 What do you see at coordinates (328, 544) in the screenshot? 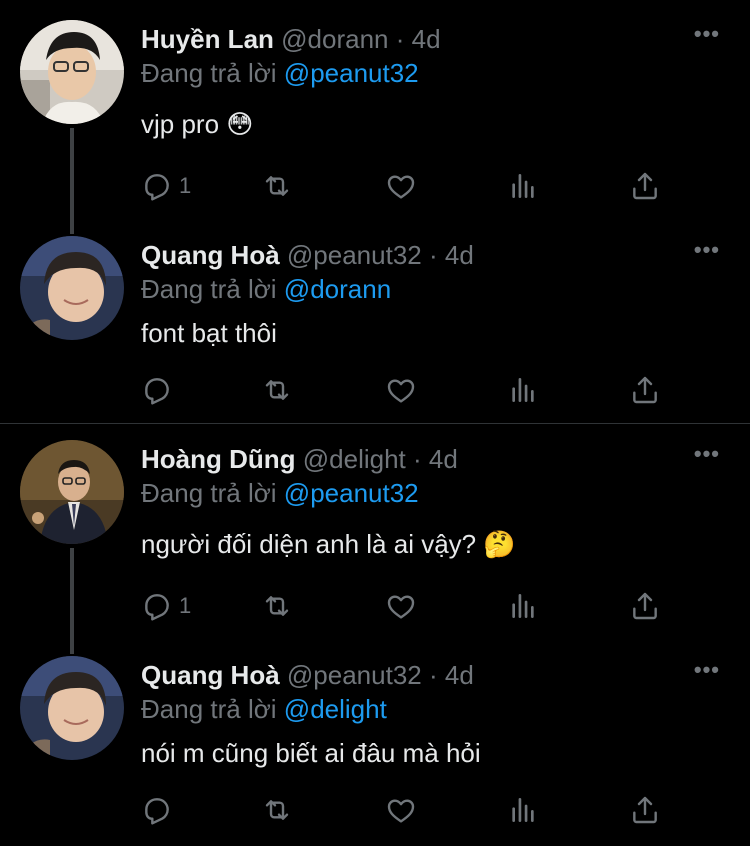
I see `tweet-text: người đối diện anh là ai vậy? 🤔` at bounding box center [328, 544].